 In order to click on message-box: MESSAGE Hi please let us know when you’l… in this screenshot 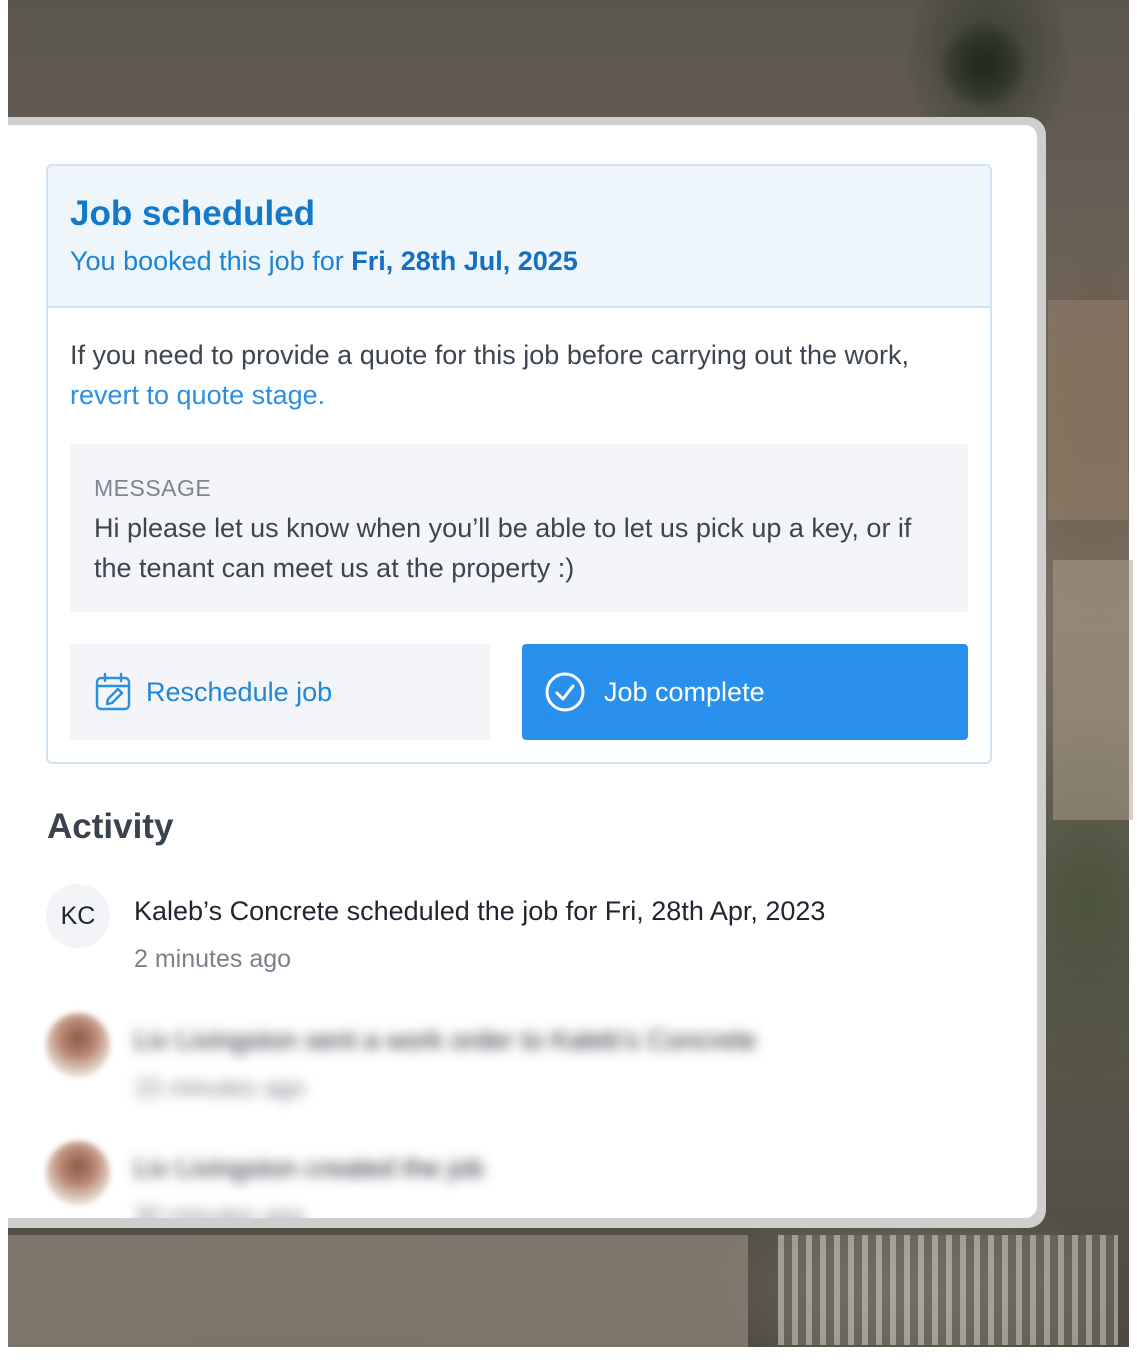, I will do `click(519, 528)`.